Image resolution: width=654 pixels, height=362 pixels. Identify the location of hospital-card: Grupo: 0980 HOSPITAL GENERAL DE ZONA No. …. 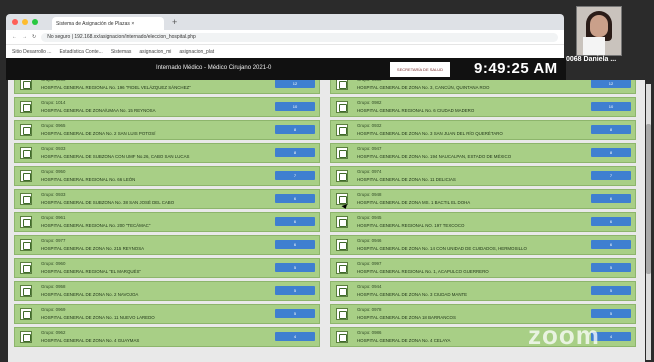
(483, 87).